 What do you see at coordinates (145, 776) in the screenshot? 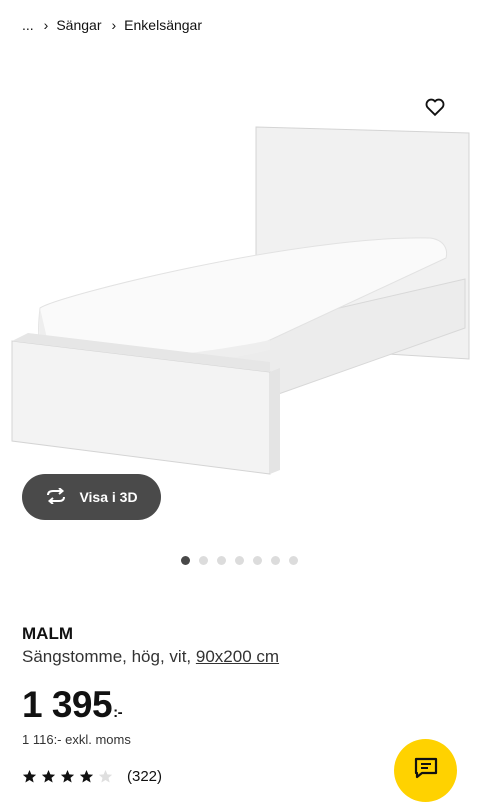
I see `review-count: (322)` at bounding box center [145, 776].